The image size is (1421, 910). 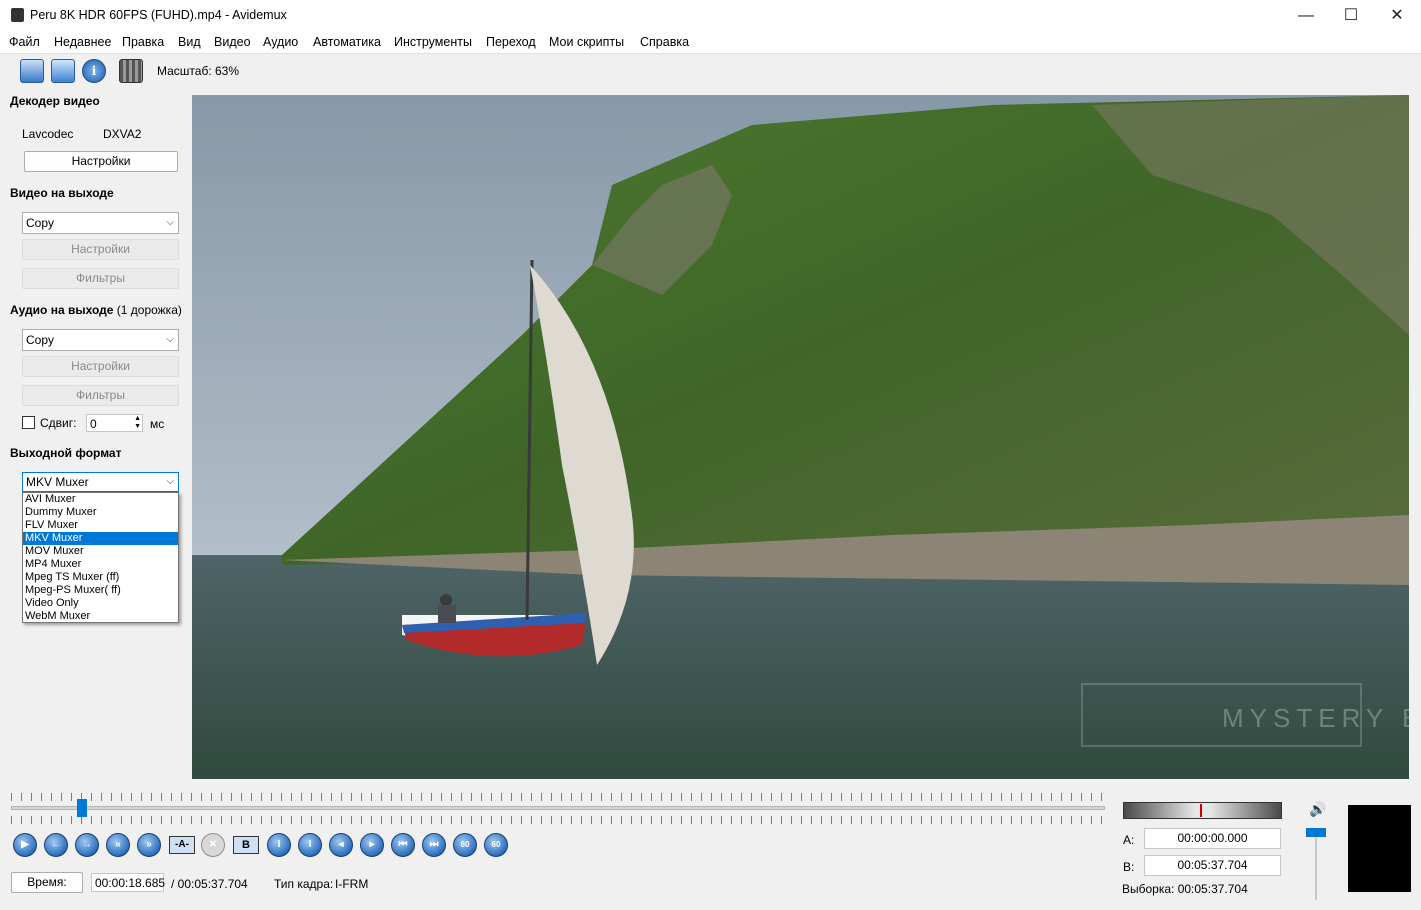 What do you see at coordinates (372, 845) in the screenshot?
I see `next-keyframe-button: ▸` at bounding box center [372, 845].